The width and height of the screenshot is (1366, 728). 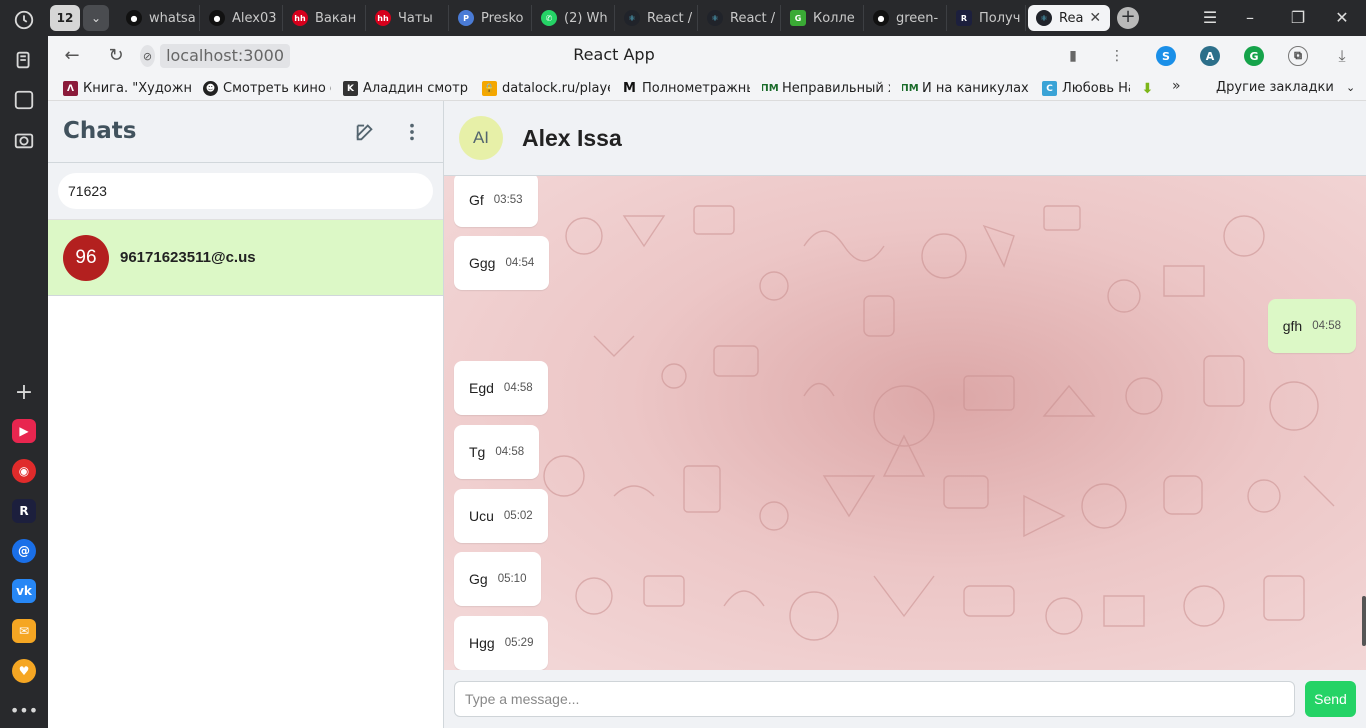 What do you see at coordinates (116, 56) in the screenshot?
I see `reload-icon: ↻` at bounding box center [116, 56].